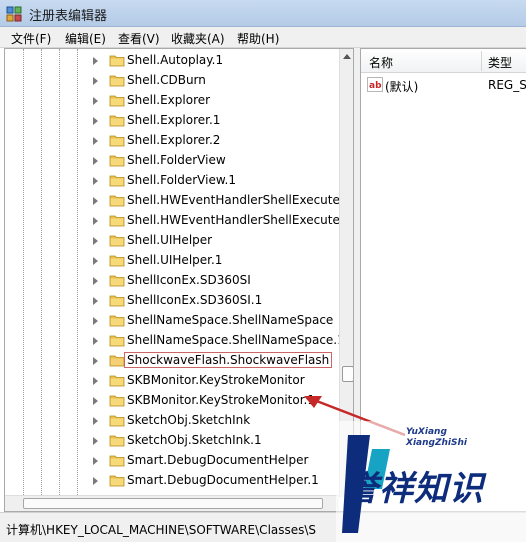 The height and width of the screenshot is (542, 526). I want to click on tree-item-label: ShockwaveFlash.ShockwaveFlash, so click(228, 360).